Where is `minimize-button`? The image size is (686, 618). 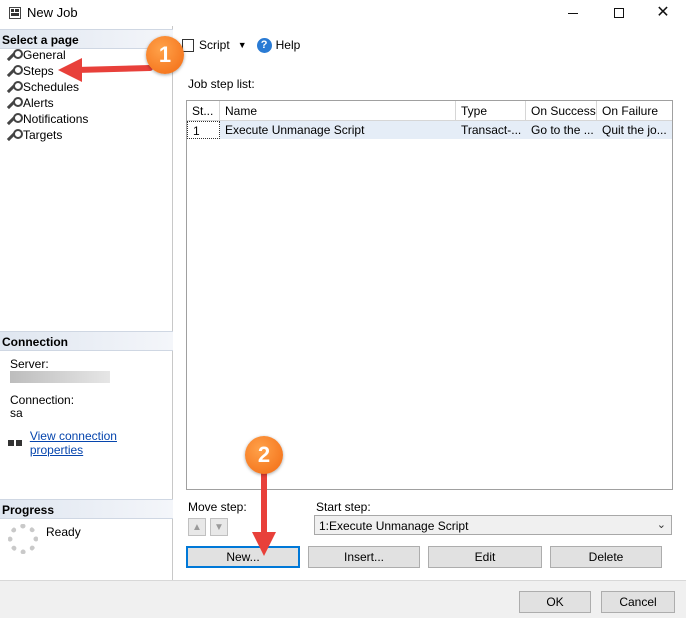
minimize-button is located at coordinates (573, 13).